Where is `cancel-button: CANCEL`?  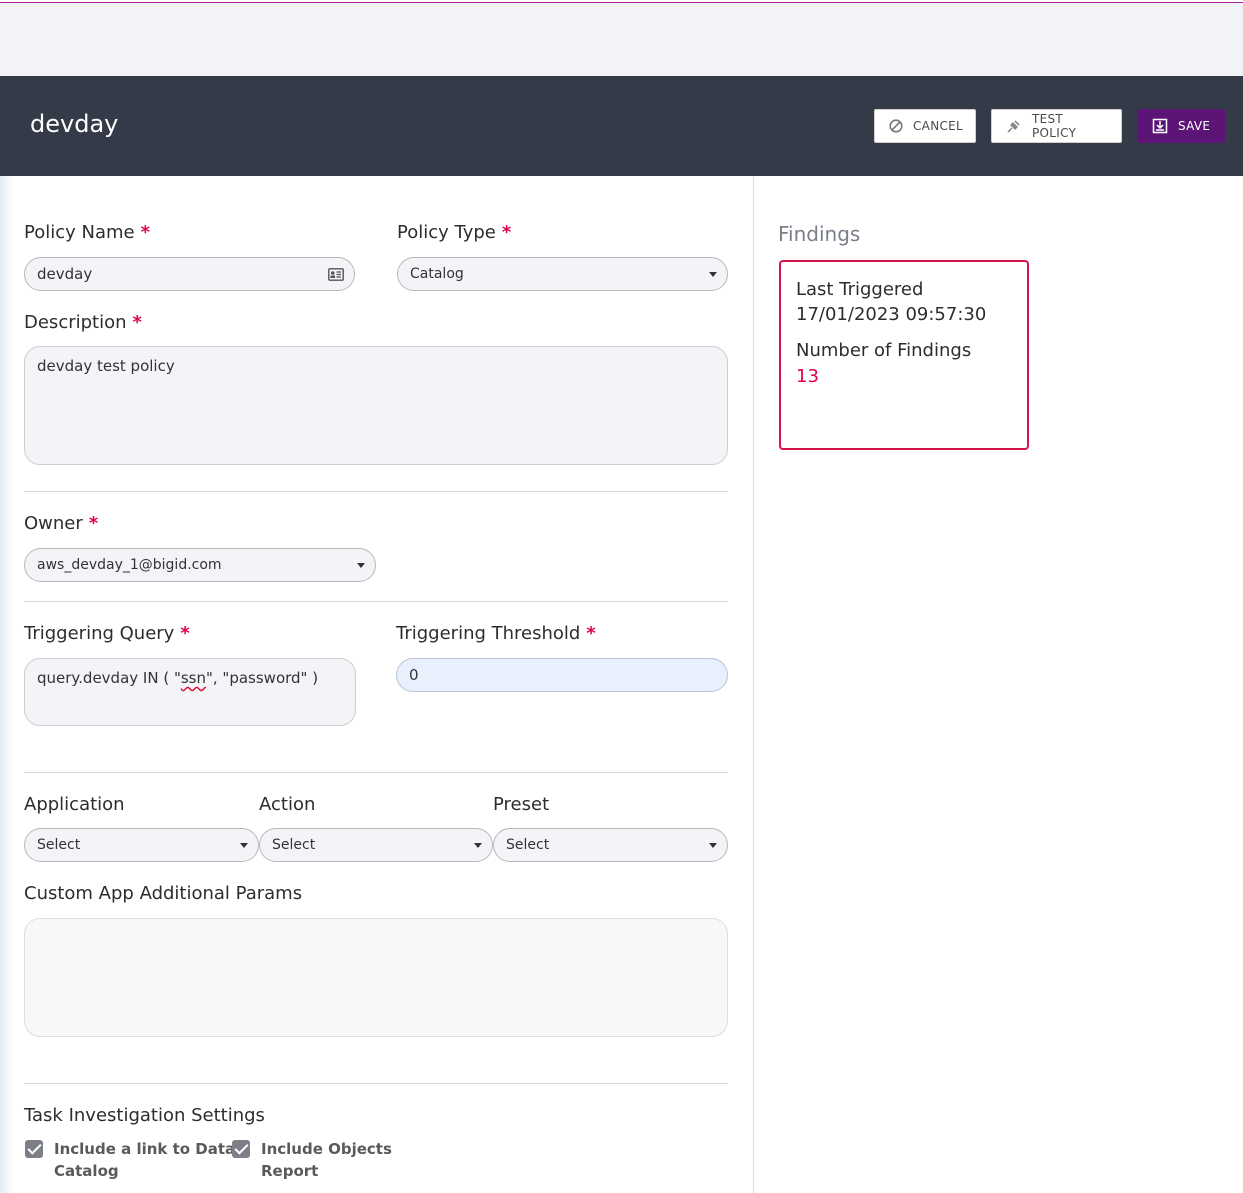 cancel-button: CANCEL is located at coordinates (925, 126).